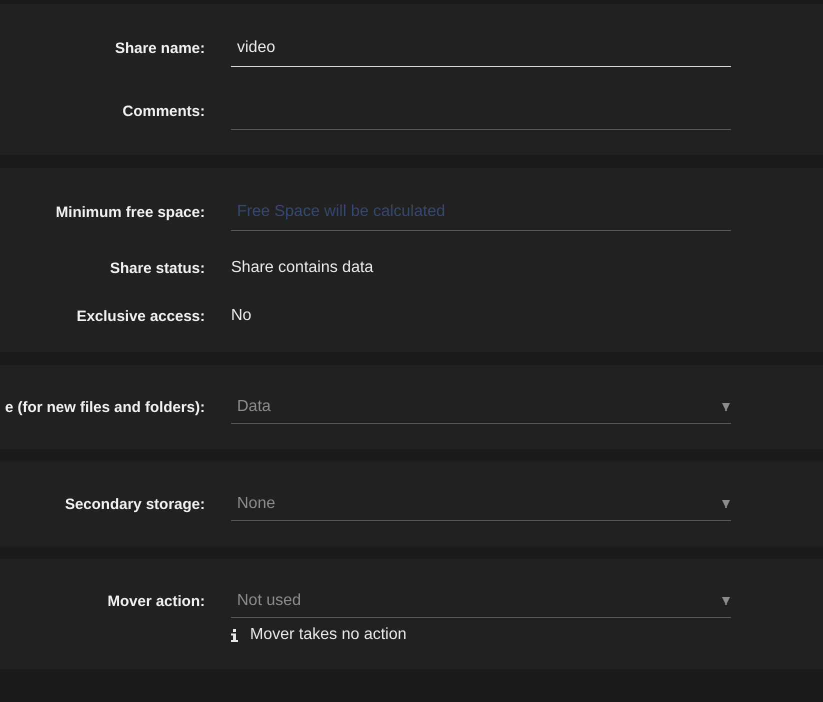 This screenshot has width=823, height=702. Describe the element at coordinates (481, 601) in the screenshot. I see `dropdown-field: Not used` at that location.